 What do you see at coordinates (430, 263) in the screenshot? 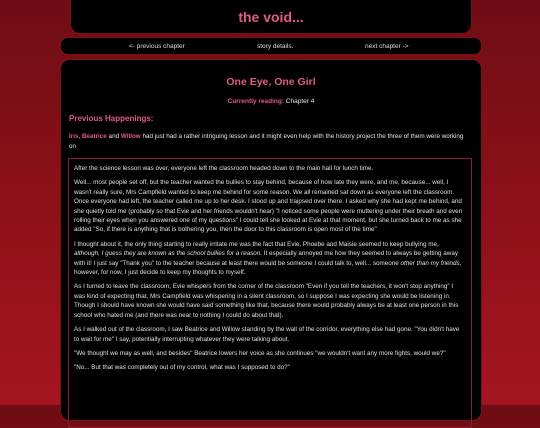
I see `paragraph-italic: other than my friends` at bounding box center [430, 263].